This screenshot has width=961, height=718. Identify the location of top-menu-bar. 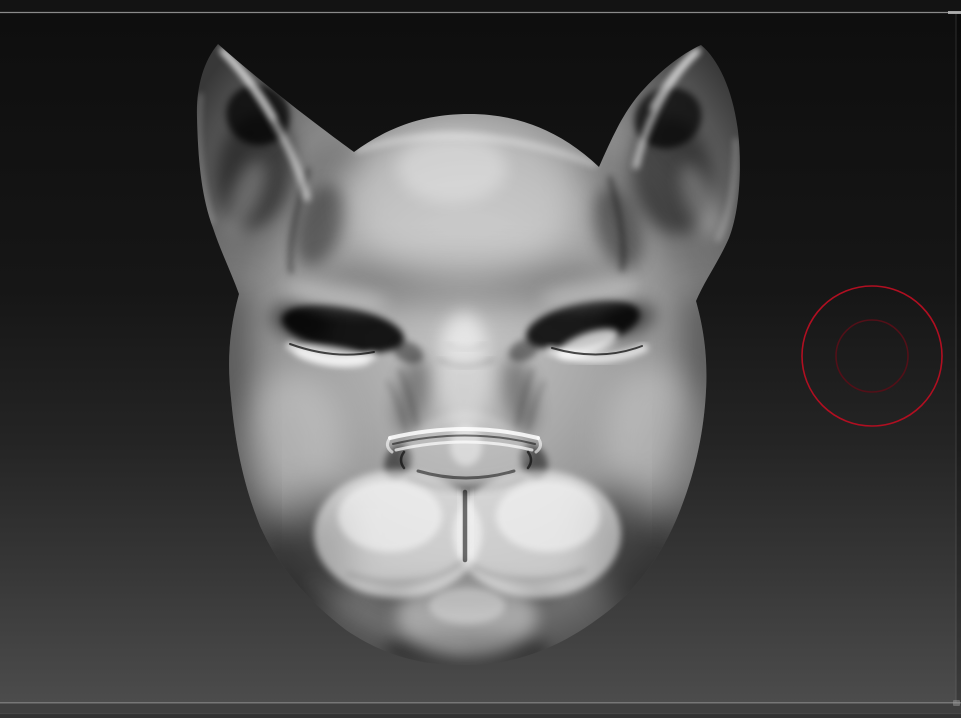
(480, 6).